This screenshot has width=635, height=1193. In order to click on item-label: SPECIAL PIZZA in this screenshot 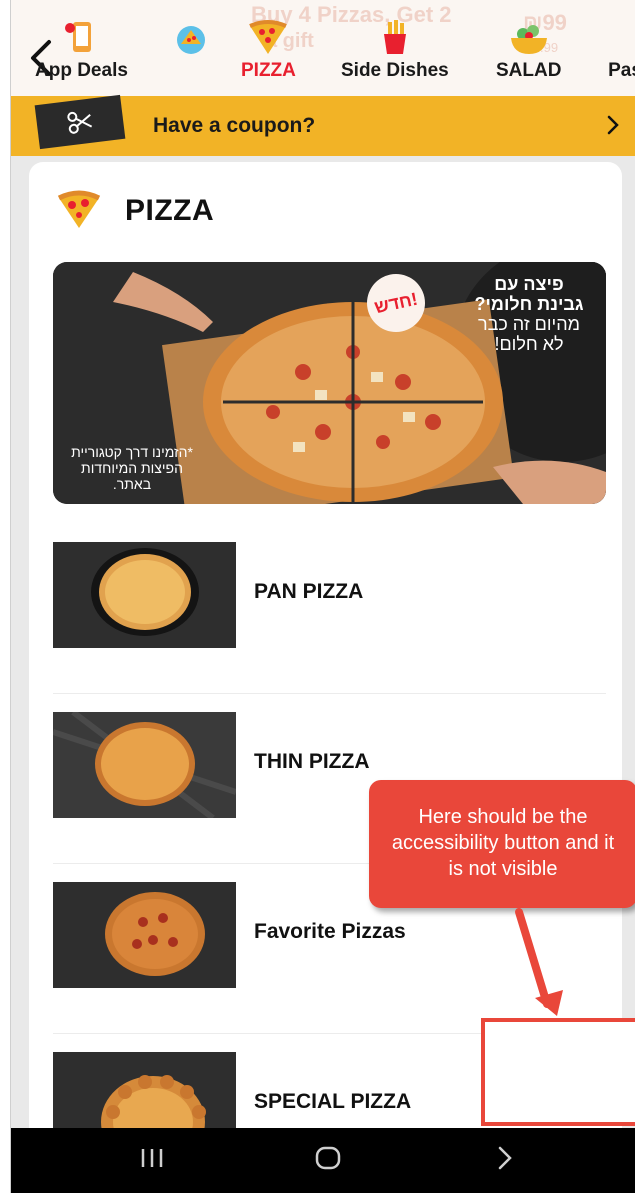, I will do `click(333, 1101)`.